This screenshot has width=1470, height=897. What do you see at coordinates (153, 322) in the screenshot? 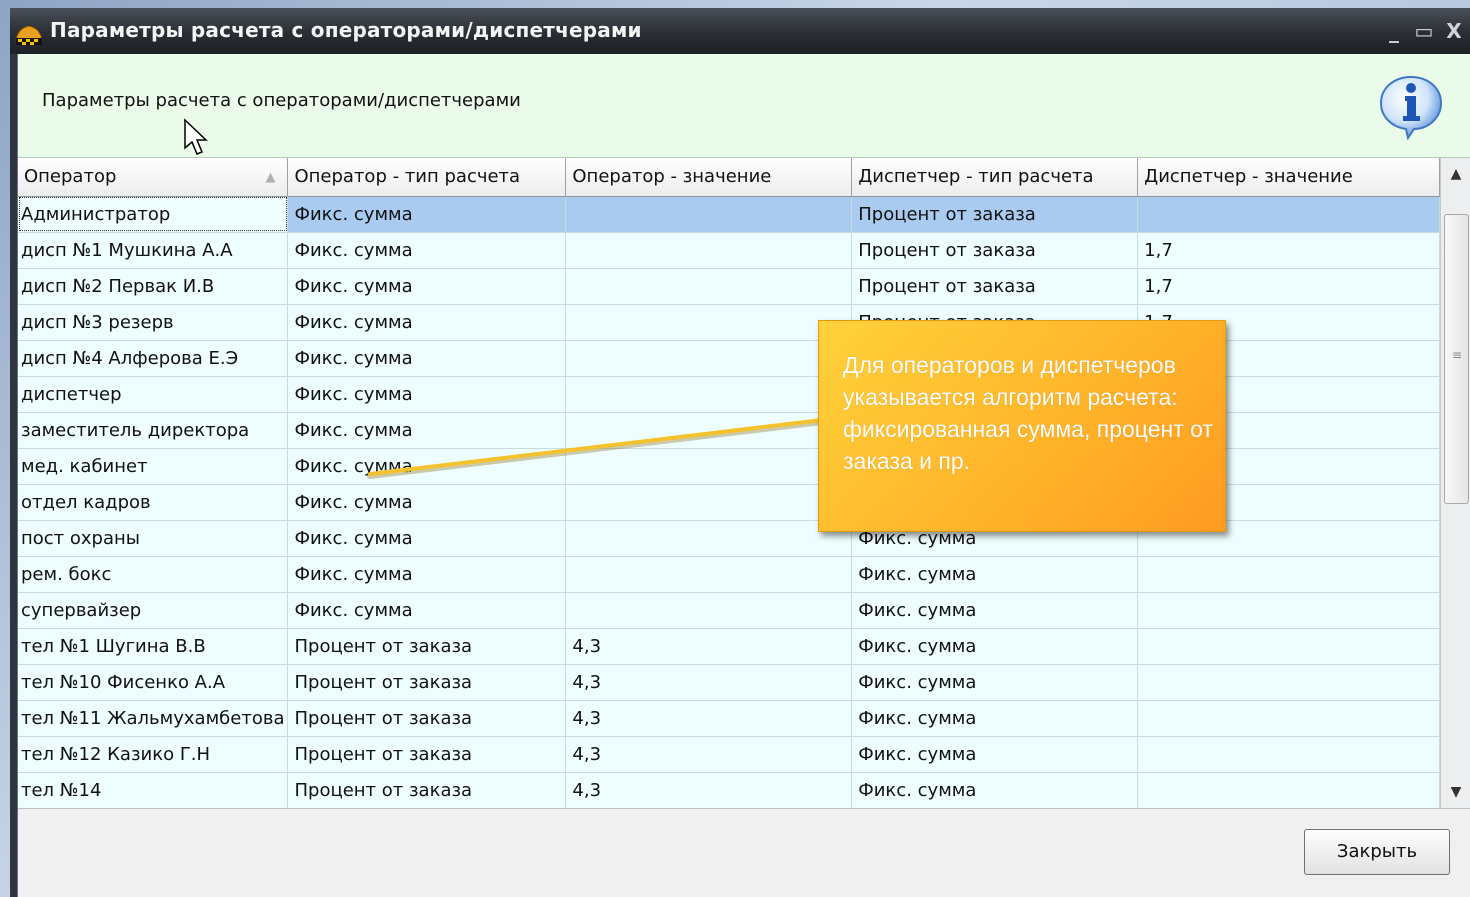
I see `table-cell: дисп №3 резерв` at bounding box center [153, 322].